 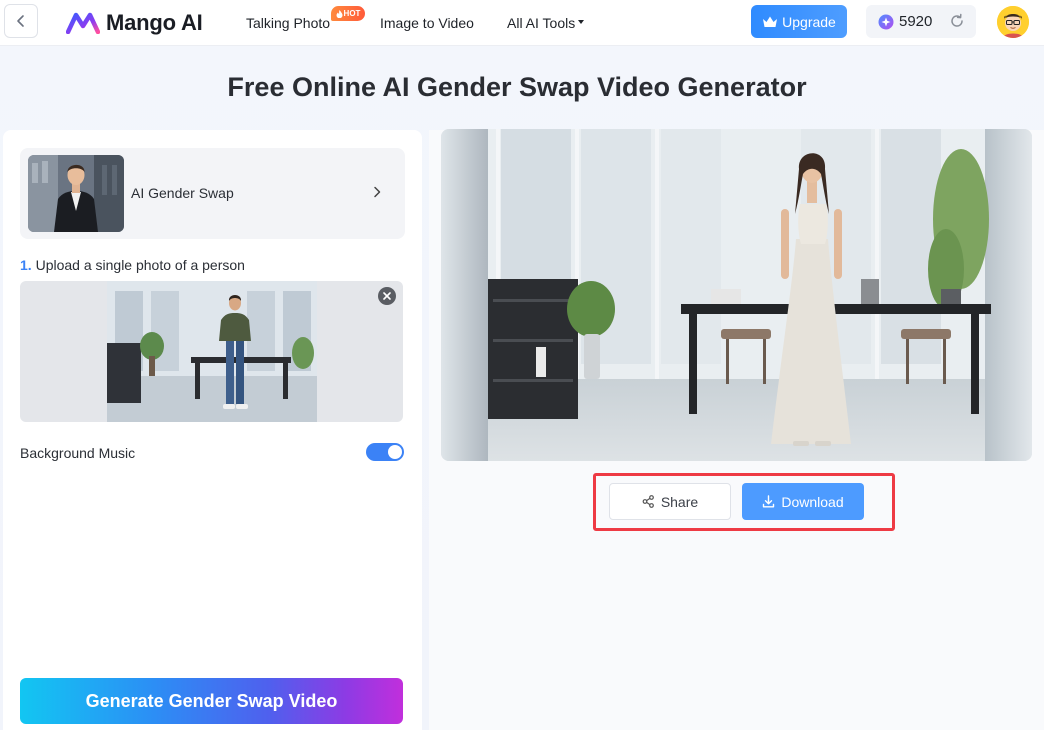 I want to click on download-button: Download, so click(x=803, y=501).